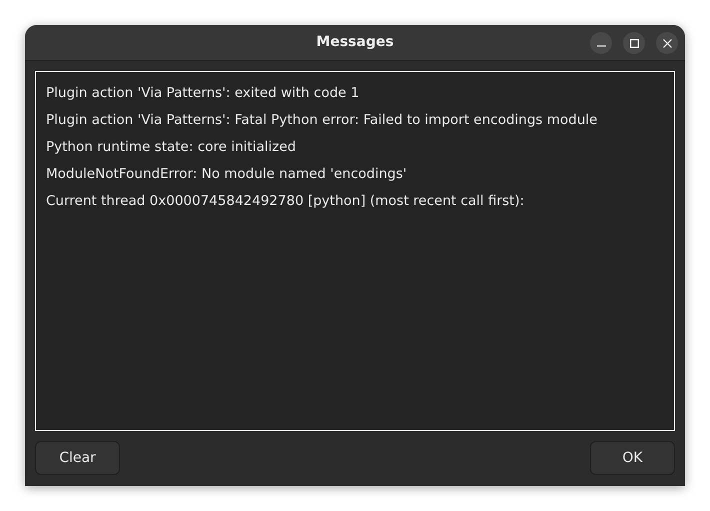 The height and width of the screenshot is (511, 710). Describe the element at coordinates (322, 120) in the screenshot. I see `log-line: Plugin action 'Via Patterns': Fatal Python error: Failed to import encodings module` at that location.